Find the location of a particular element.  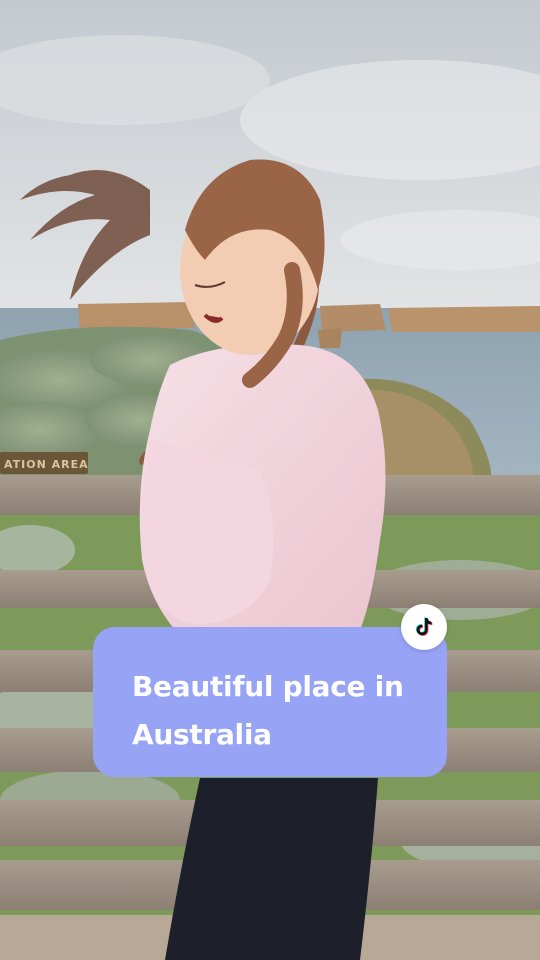

sign-text: ATION AREA is located at coordinates (46, 464).